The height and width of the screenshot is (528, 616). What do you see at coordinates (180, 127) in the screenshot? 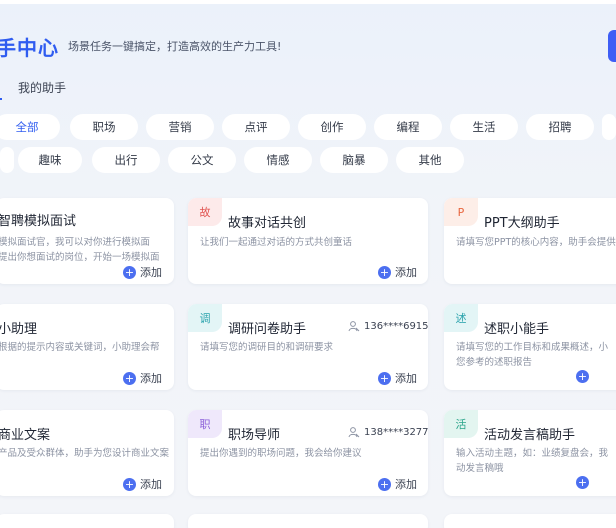
I see `category-chip: 营销` at bounding box center [180, 127].